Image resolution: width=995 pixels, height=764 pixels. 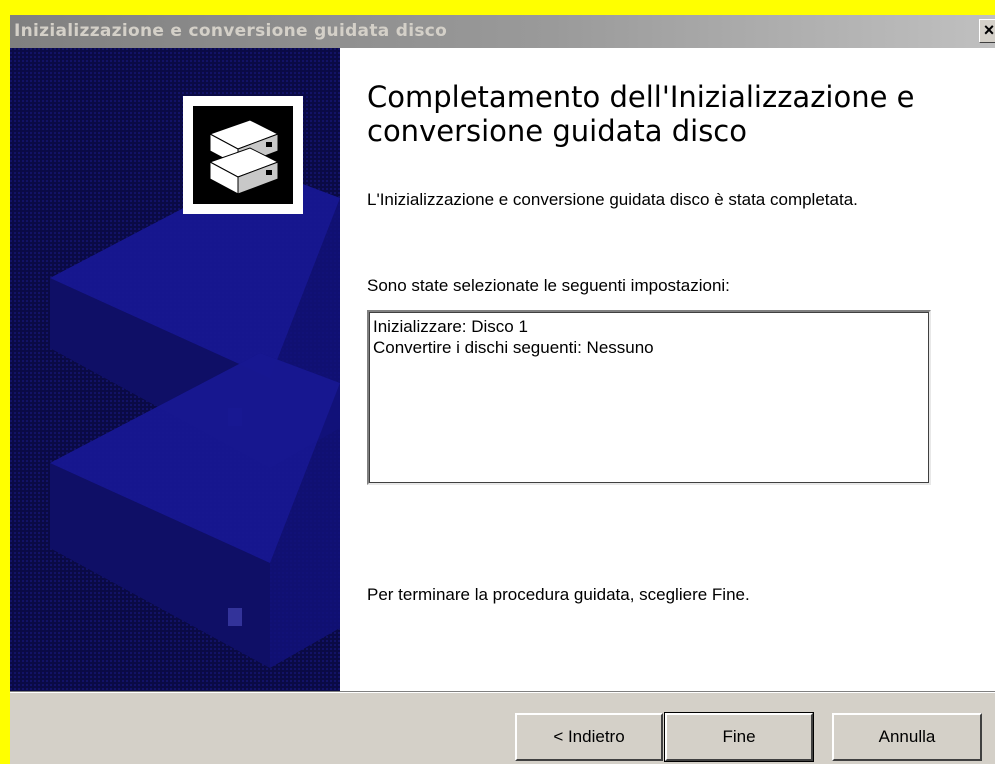 I want to click on close-button: ×, so click(x=987, y=31).